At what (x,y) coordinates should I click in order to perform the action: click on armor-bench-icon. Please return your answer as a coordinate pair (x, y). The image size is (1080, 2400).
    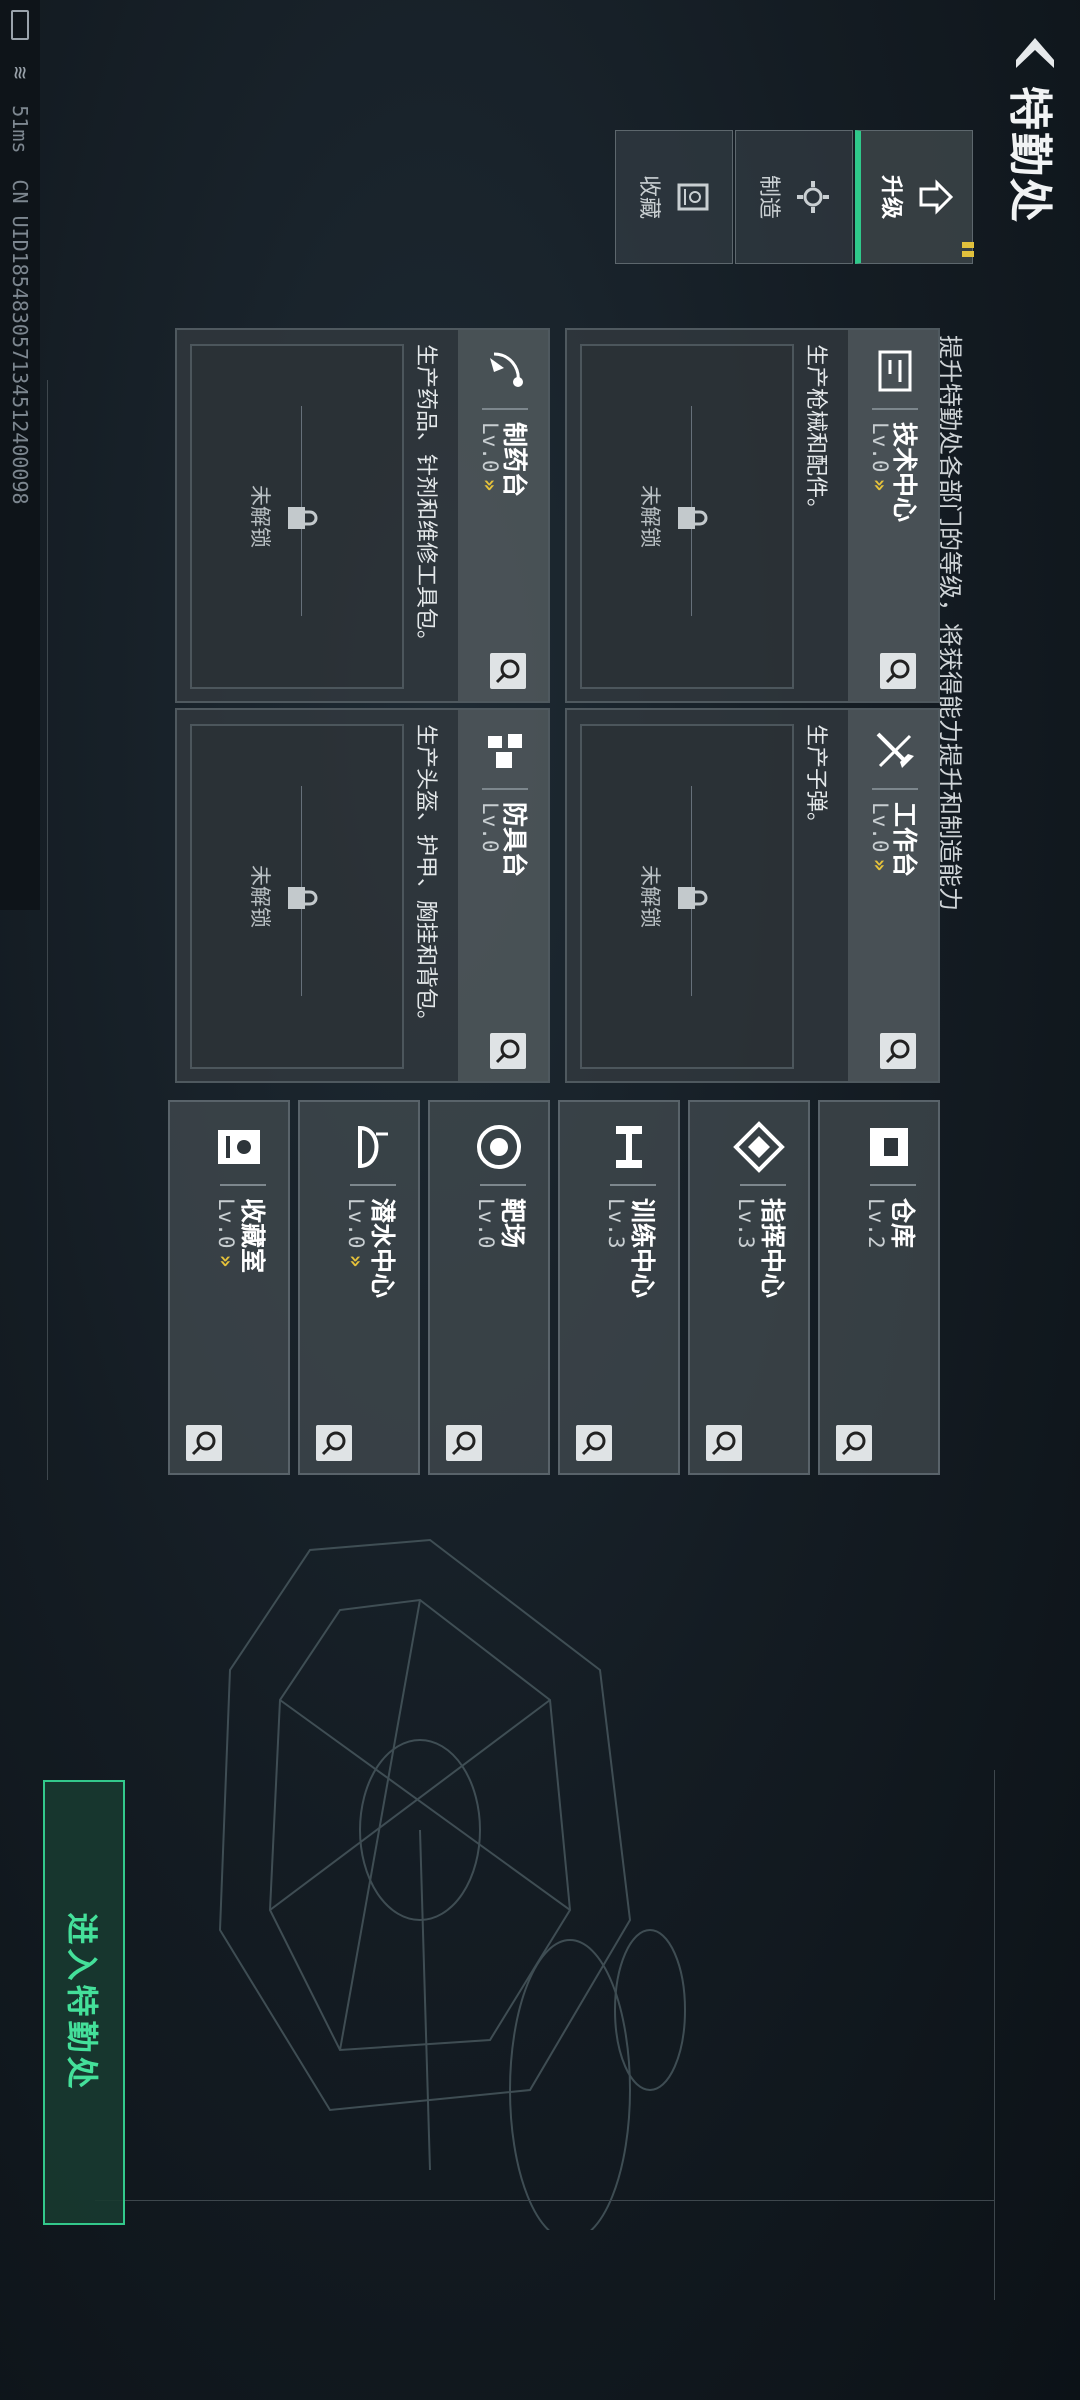
    Looking at the image, I should click on (505, 751).